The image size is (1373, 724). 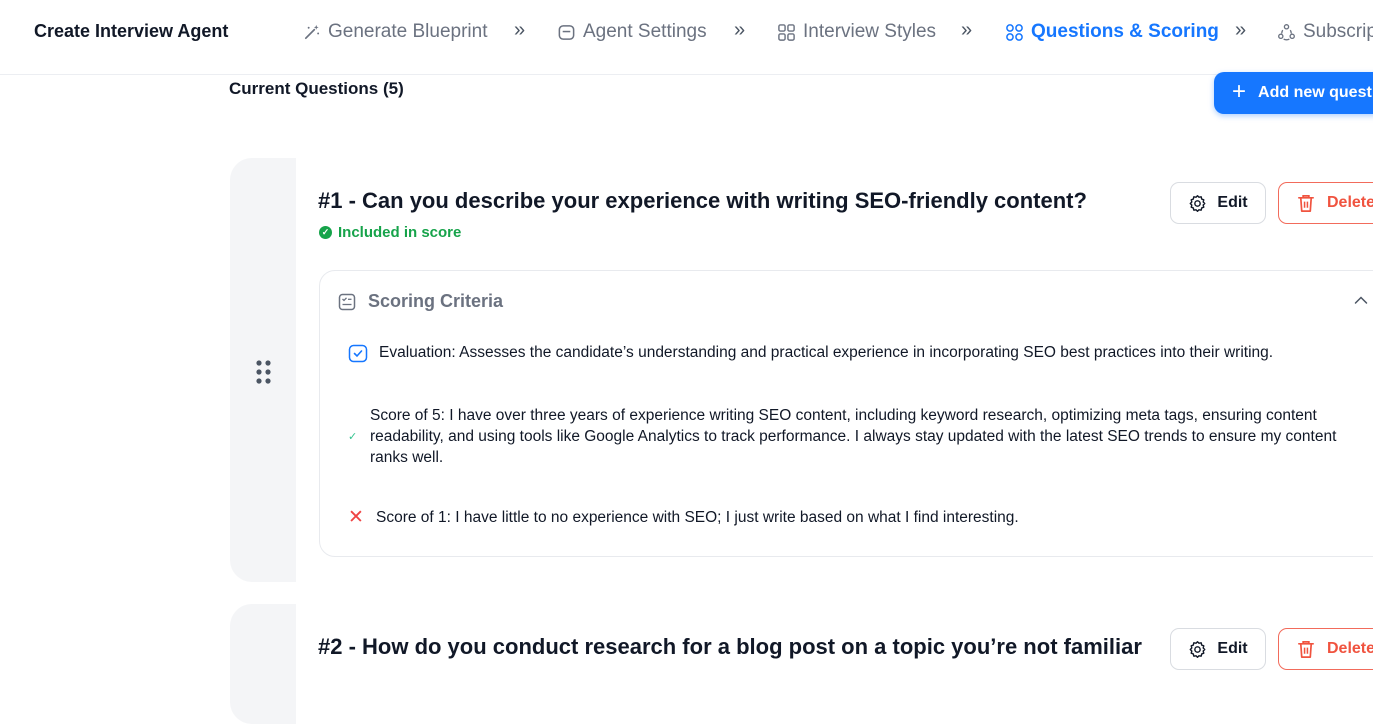 What do you see at coordinates (436, 301) in the screenshot?
I see `scoring-criteria-title: Scoring Criteria` at bounding box center [436, 301].